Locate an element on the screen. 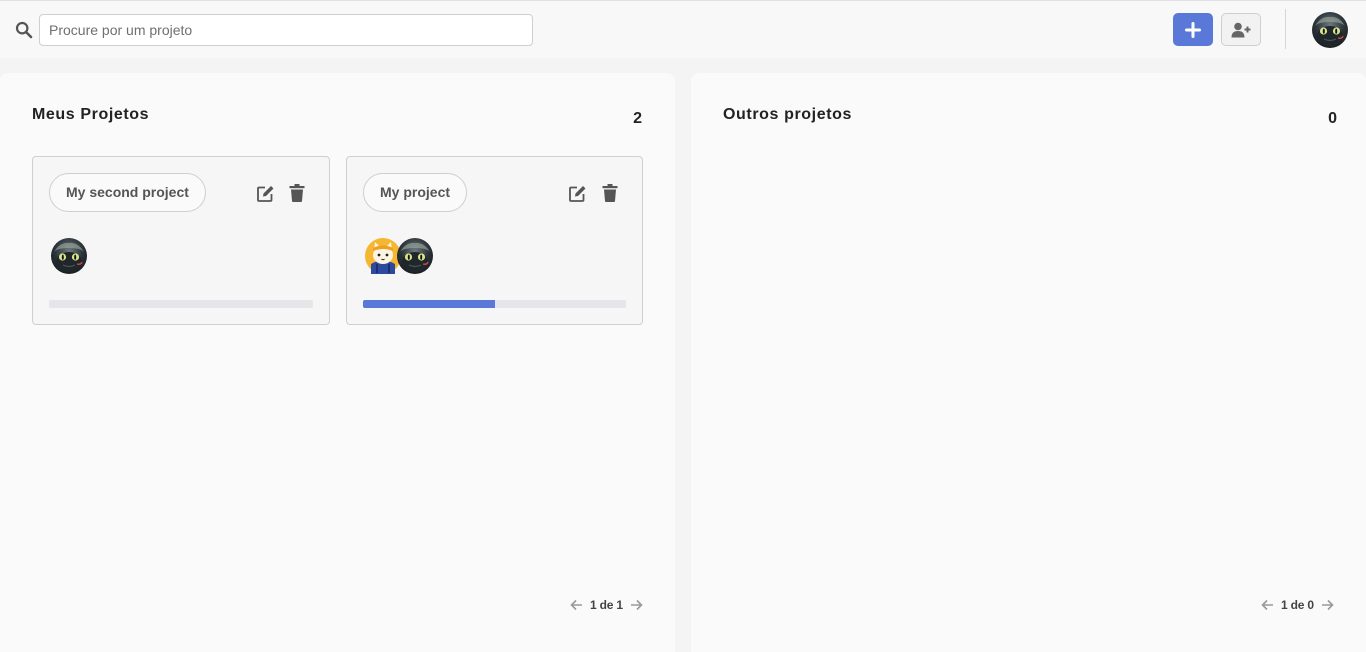 This screenshot has width=1366, height=652. top-bar is located at coordinates (683, 29).